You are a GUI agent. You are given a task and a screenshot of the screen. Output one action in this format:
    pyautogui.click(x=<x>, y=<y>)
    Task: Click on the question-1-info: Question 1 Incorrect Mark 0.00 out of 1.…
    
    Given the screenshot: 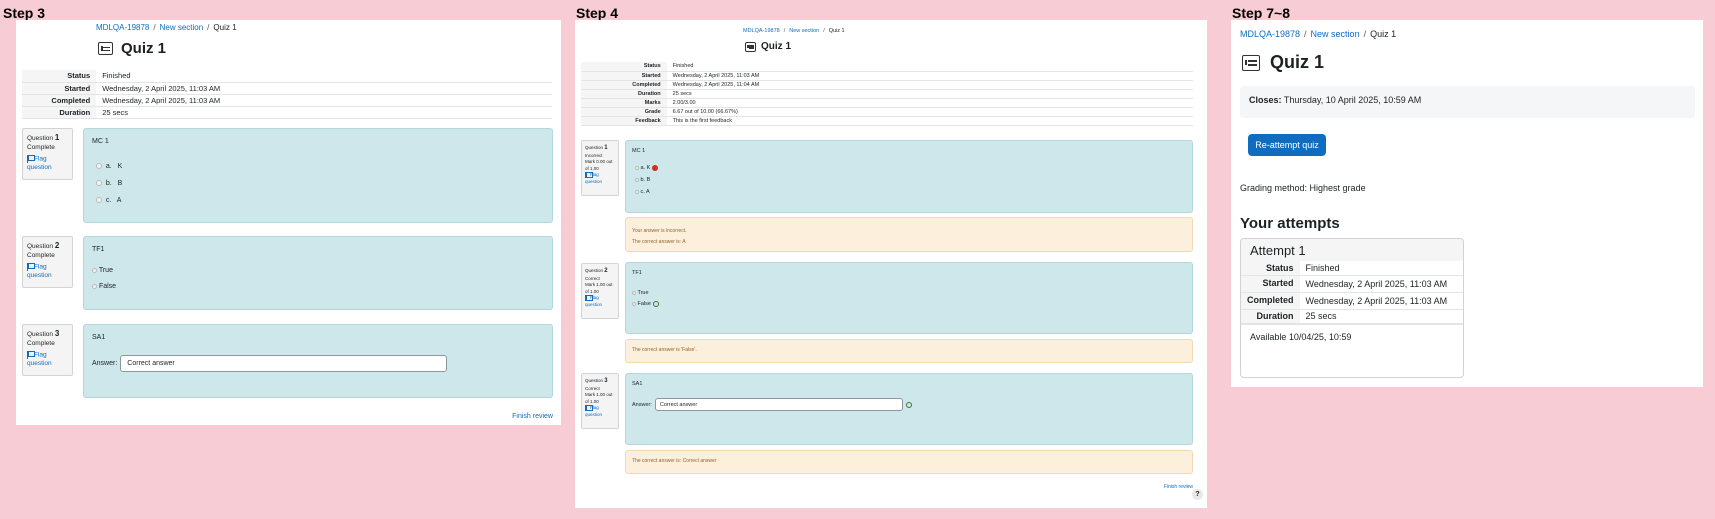 What is the action you would take?
    pyautogui.click(x=600, y=168)
    